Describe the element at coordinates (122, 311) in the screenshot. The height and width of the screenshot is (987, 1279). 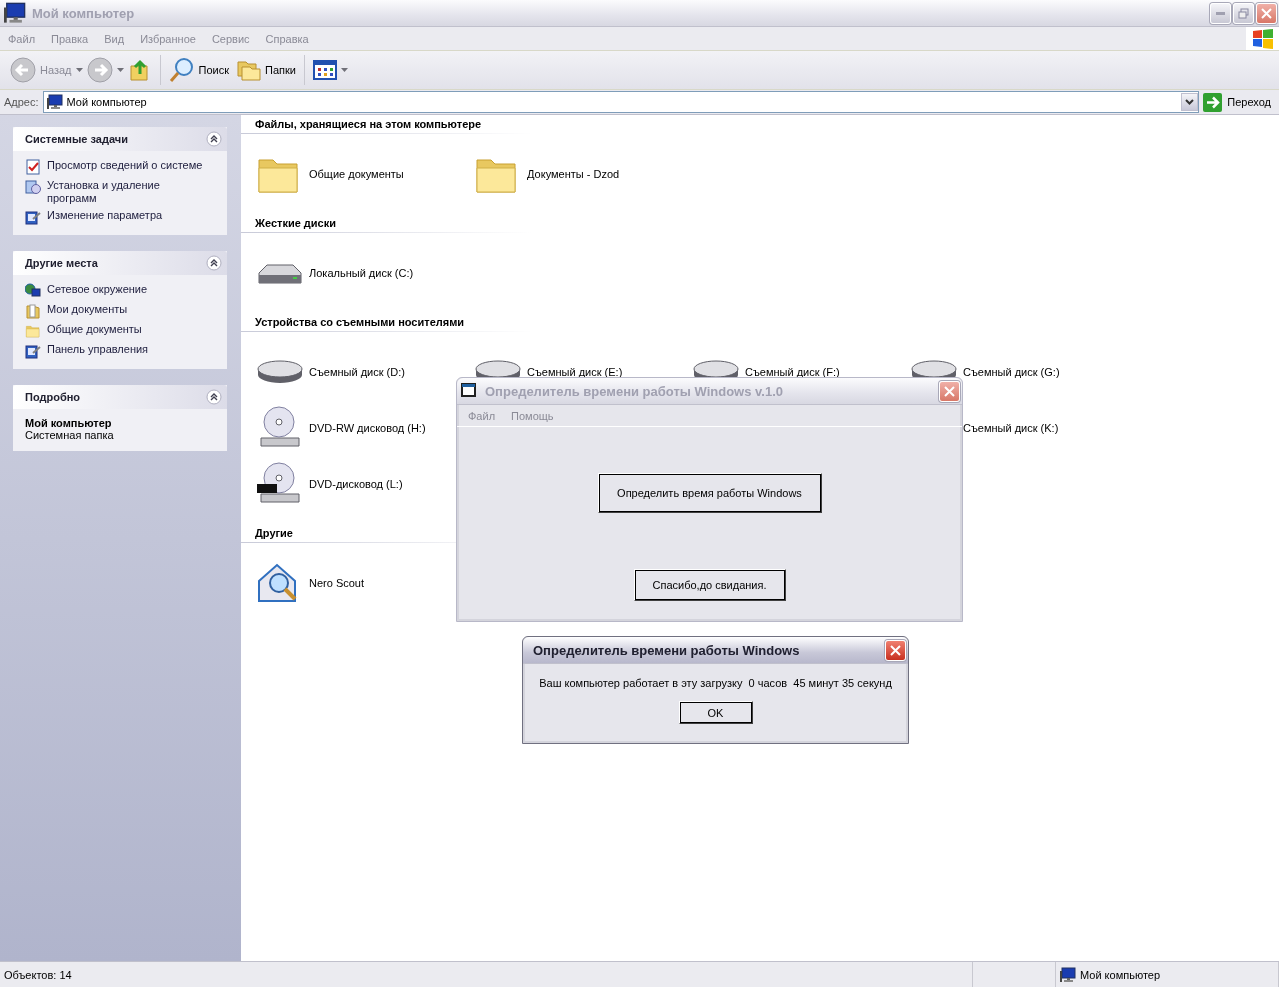
I see `task-link: Мои документы` at that location.